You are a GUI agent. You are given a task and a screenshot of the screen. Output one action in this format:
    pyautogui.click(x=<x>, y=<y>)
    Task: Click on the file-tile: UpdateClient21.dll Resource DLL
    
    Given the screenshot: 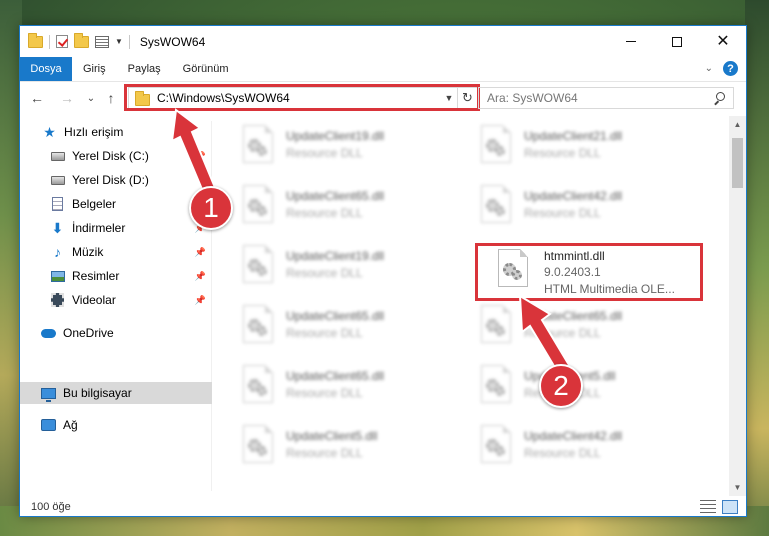 What is the action you would take?
    pyautogui.click(x=564, y=149)
    